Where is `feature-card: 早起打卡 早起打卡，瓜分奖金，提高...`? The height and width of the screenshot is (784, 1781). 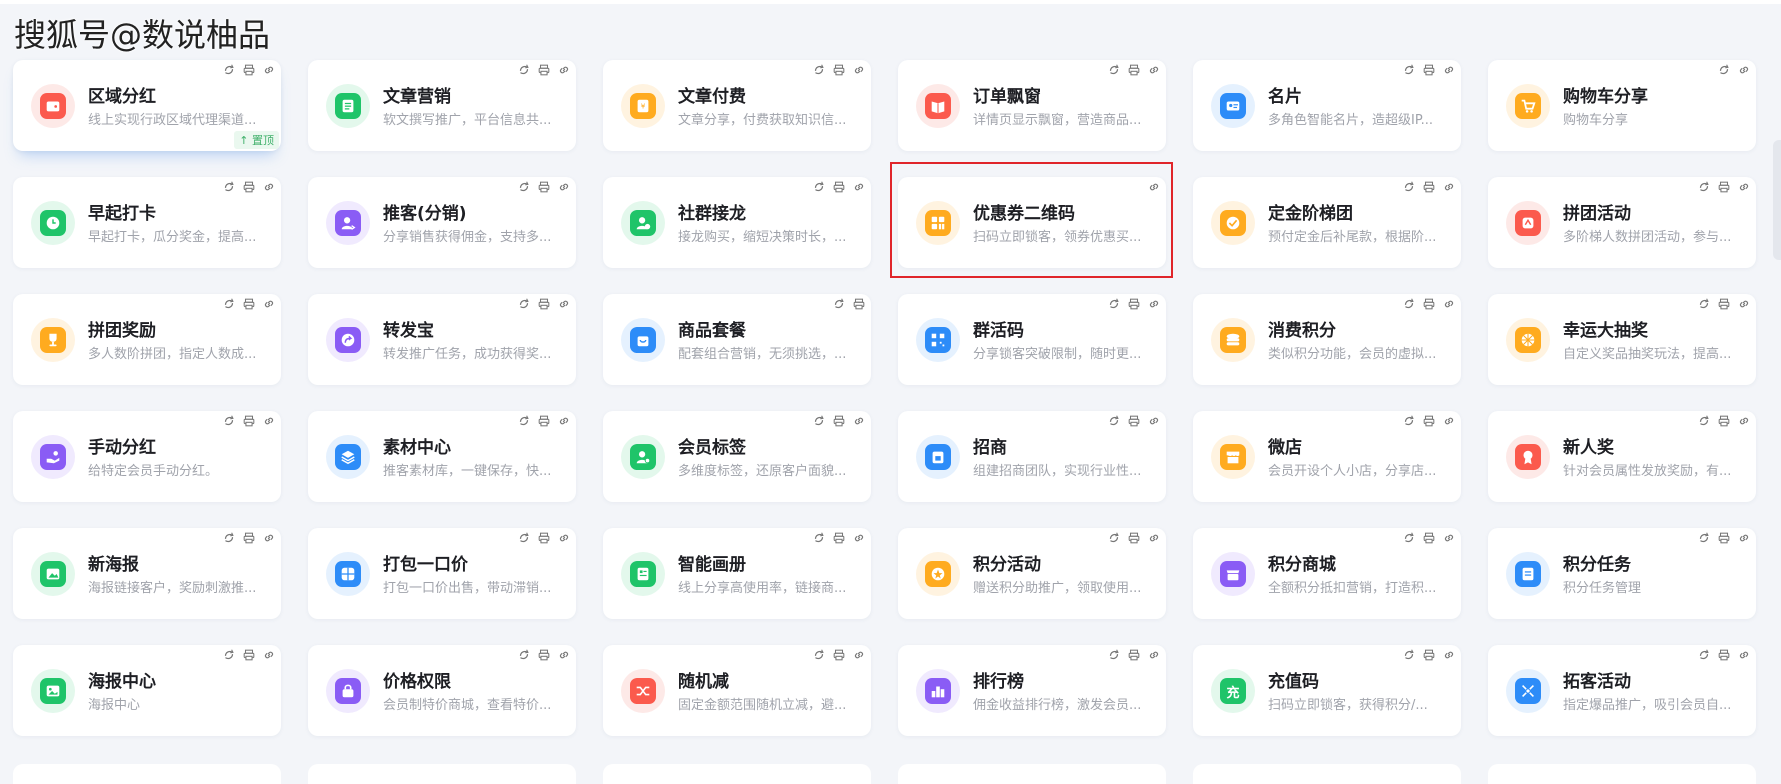
feature-card: 早起打卡 早起打卡，瓜分奖金，提高... is located at coordinates (147, 222).